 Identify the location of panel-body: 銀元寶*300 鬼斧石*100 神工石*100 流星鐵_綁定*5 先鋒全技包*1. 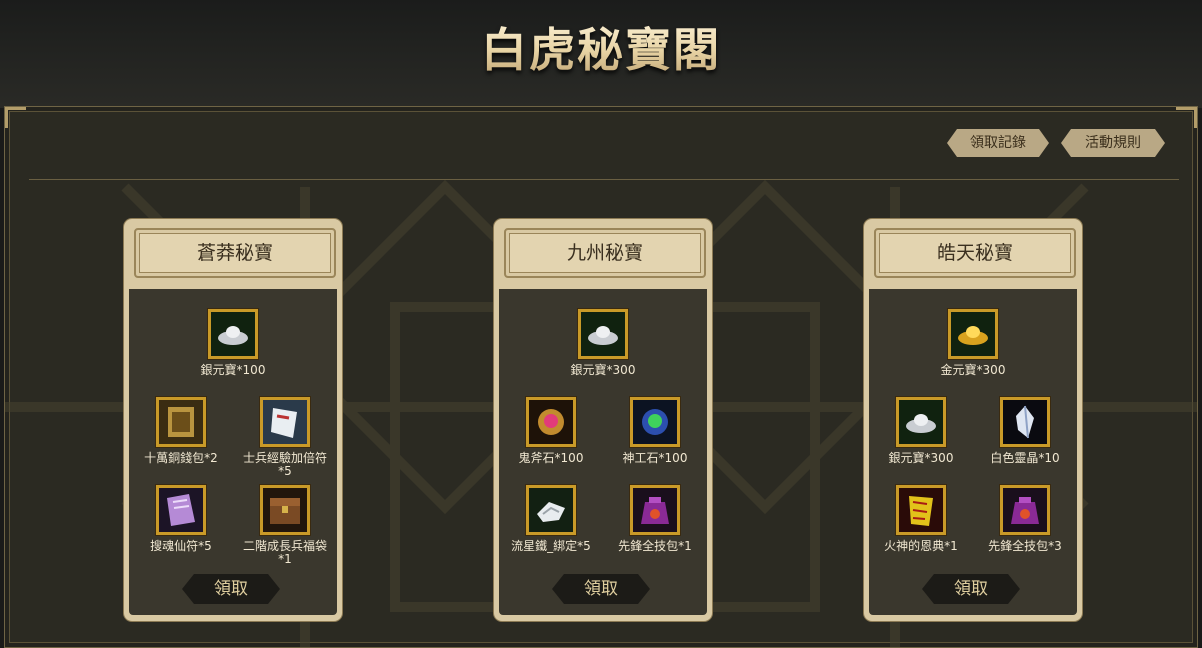
(603, 452).